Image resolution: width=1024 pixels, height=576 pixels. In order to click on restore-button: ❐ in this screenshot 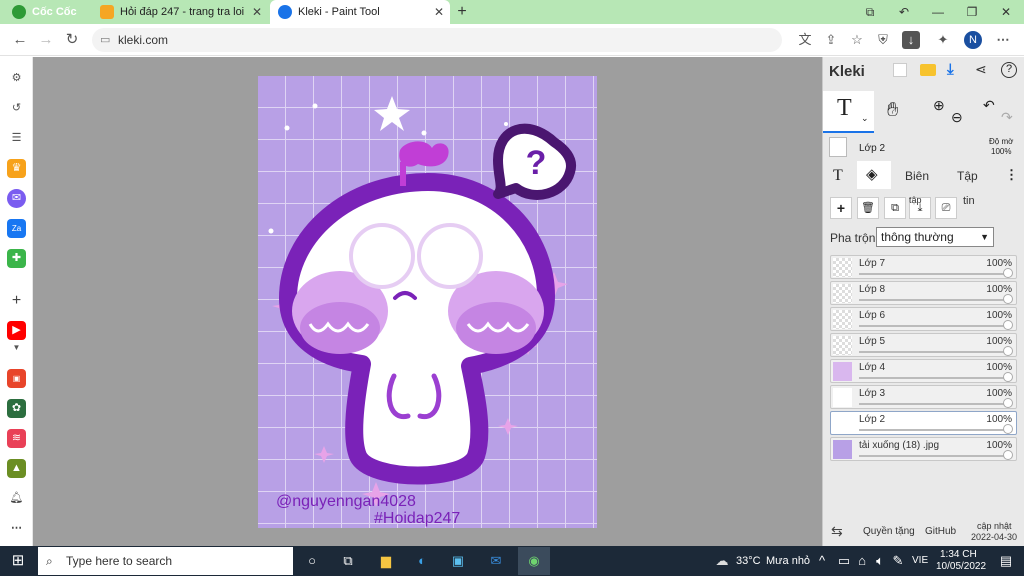, I will do `click(972, 12)`.